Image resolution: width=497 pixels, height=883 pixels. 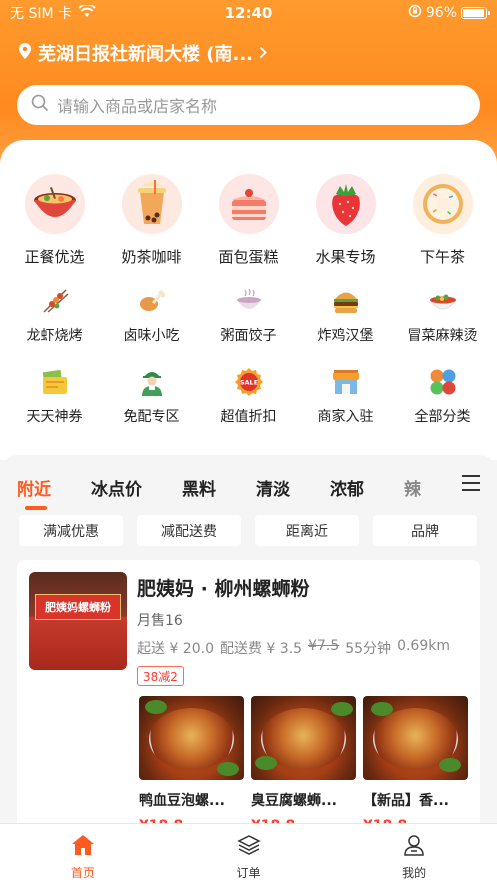 I want to click on filter-tabs: 附近 冰点价 黑料 清淡 浓郁 辣, so click(x=248, y=488).